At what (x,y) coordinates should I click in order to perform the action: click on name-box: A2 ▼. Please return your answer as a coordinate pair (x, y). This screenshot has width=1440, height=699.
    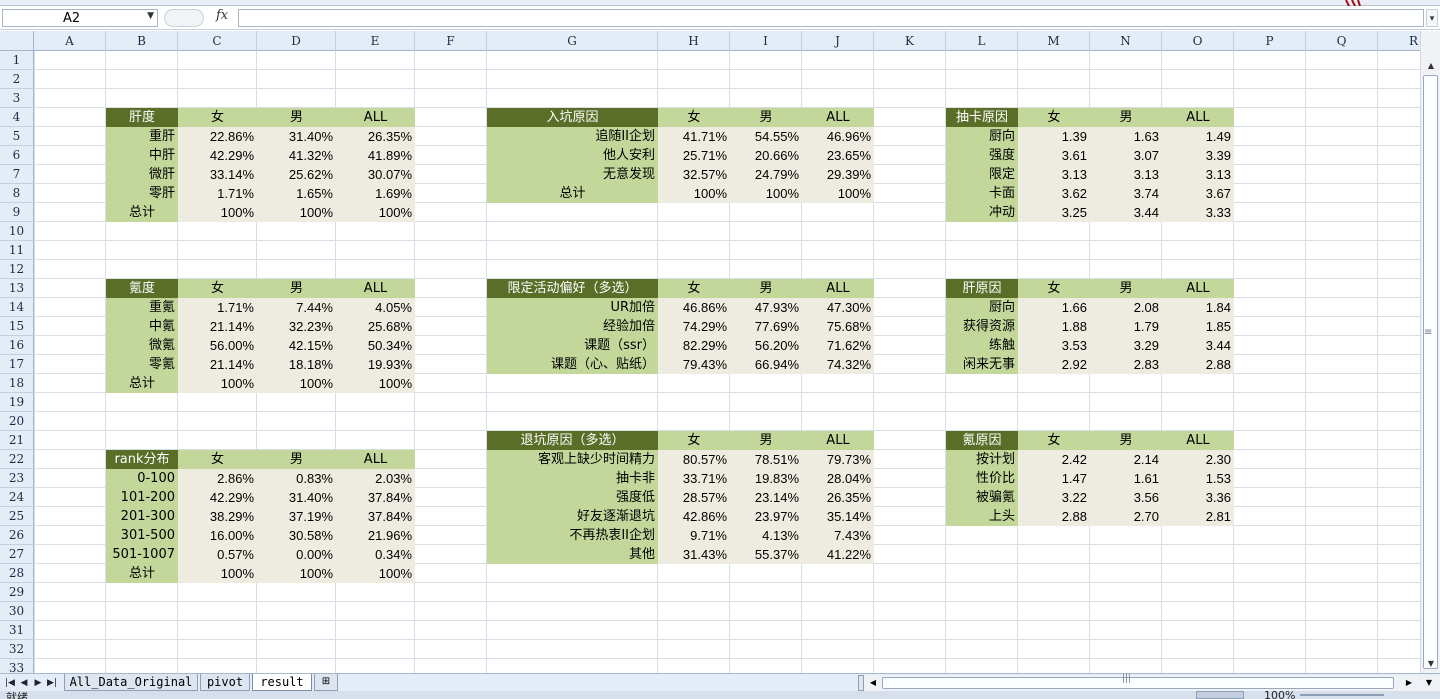
    Looking at the image, I should click on (80, 18).